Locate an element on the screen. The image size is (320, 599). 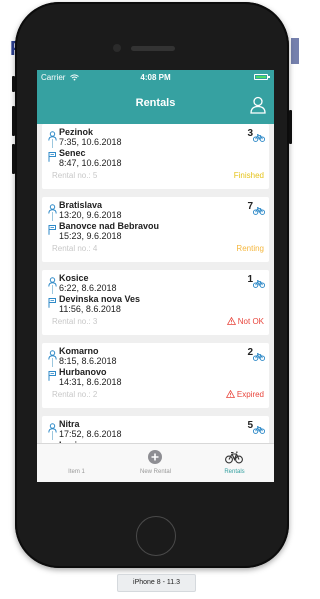
status-bar: Carrier 4:08 PM is located at coordinates (155, 78).